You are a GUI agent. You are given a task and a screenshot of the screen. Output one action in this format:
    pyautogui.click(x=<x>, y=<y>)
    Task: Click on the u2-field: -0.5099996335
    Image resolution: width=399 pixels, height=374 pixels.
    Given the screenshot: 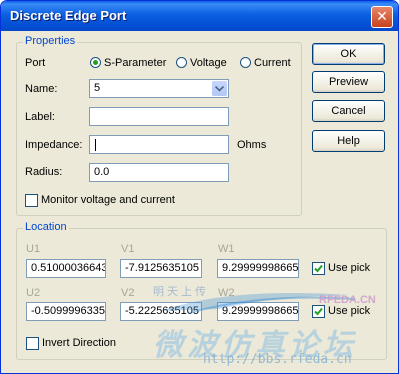 What is the action you would take?
    pyautogui.click(x=66, y=311)
    